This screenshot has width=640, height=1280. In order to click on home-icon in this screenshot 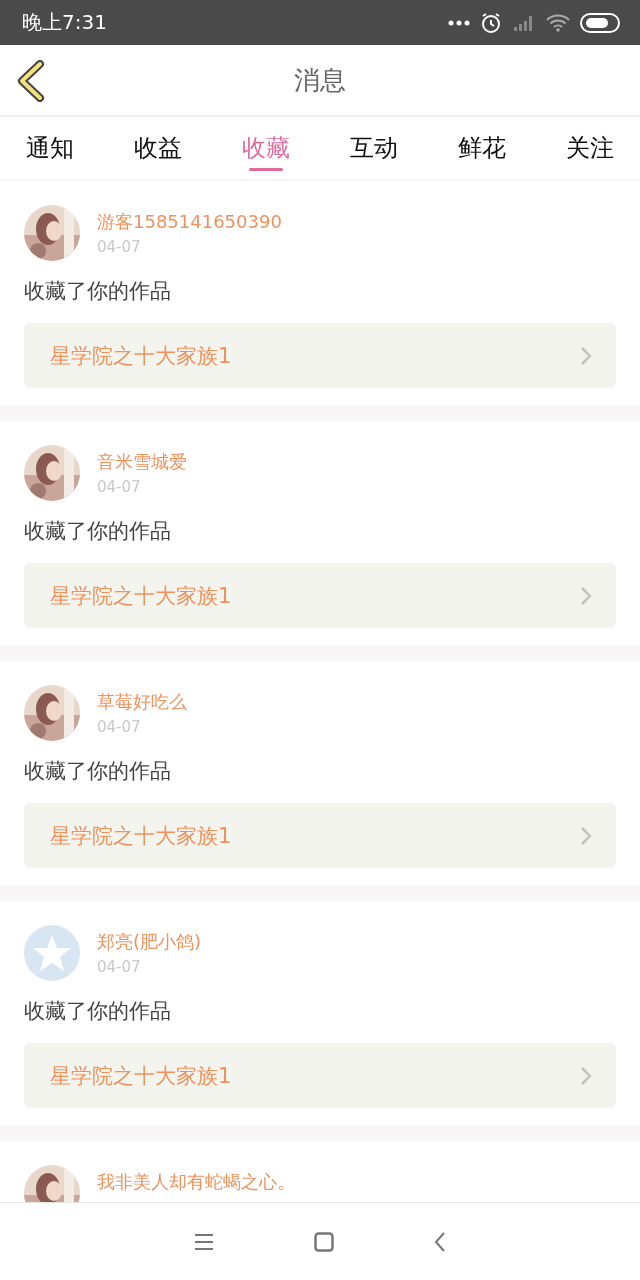, I will do `click(324, 1241)`.